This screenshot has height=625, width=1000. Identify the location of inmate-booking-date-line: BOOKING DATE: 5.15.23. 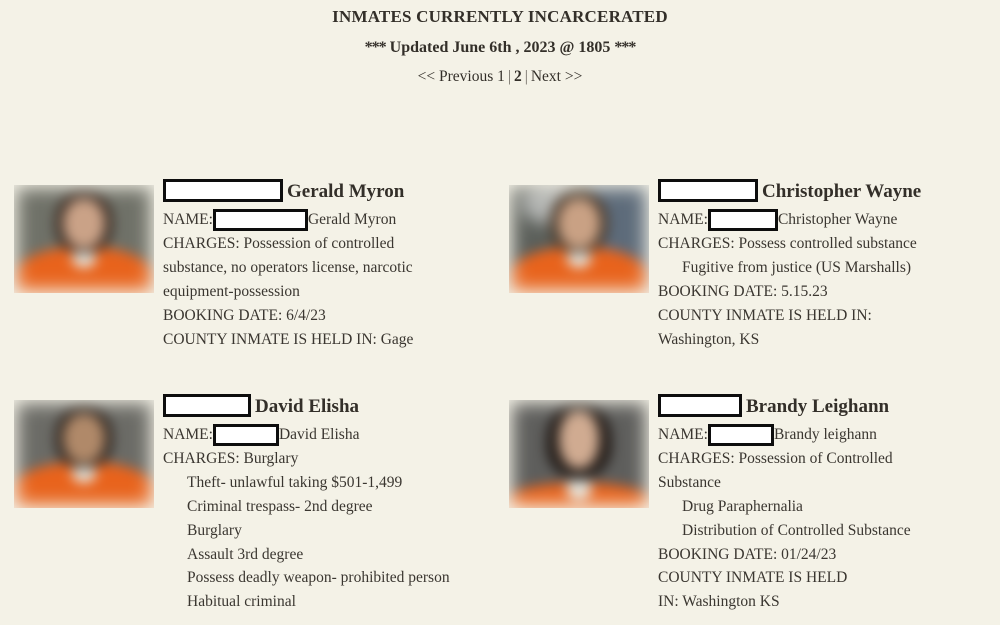
(743, 291).